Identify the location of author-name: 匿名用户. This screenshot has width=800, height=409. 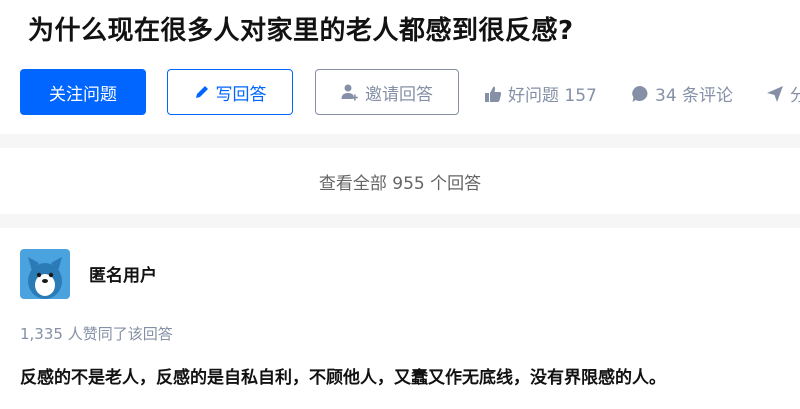
(123, 273).